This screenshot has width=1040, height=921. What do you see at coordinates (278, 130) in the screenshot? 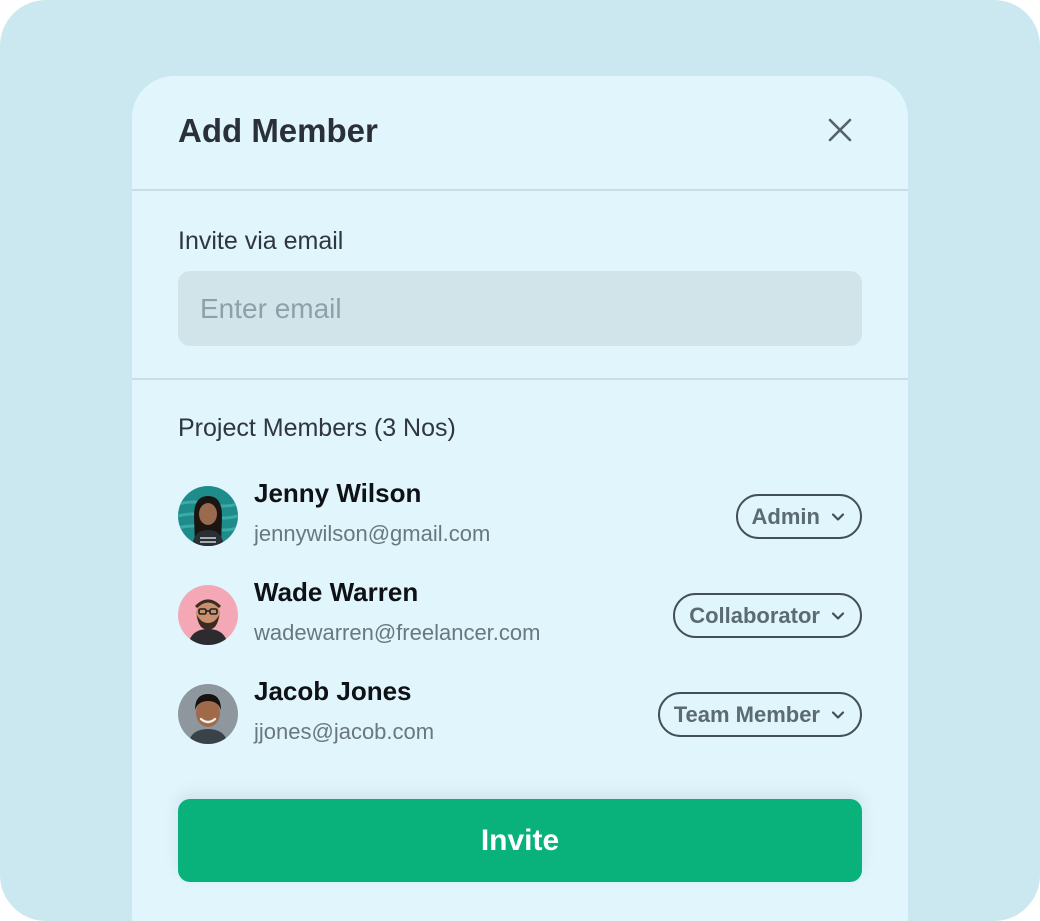
I see `modal-title: Add Member` at bounding box center [278, 130].